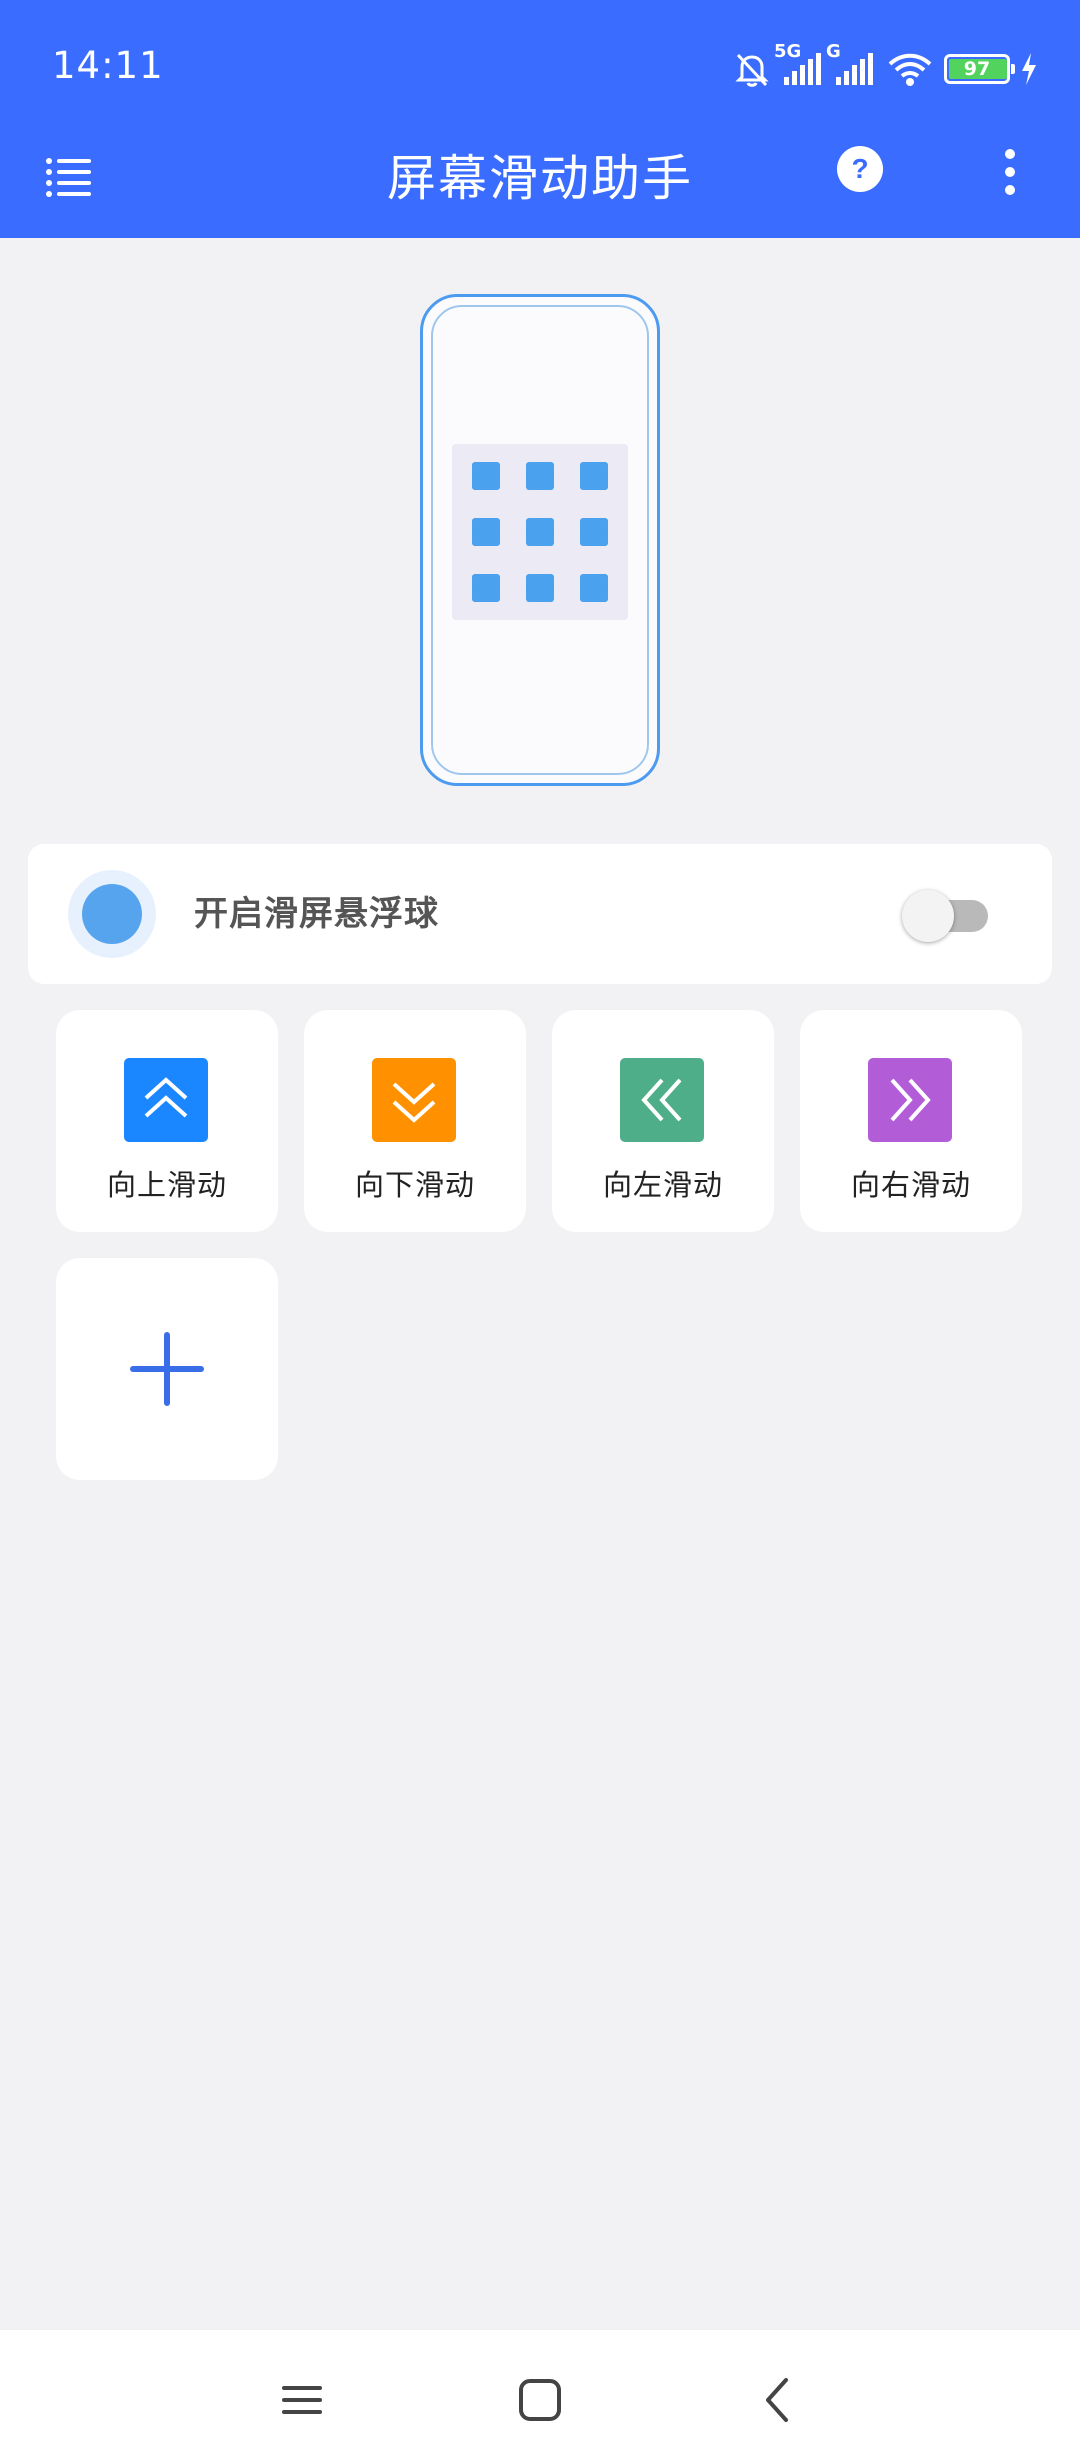 The height and width of the screenshot is (2460, 1080). I want to click on battery-icon: 97, so click(979, 69).